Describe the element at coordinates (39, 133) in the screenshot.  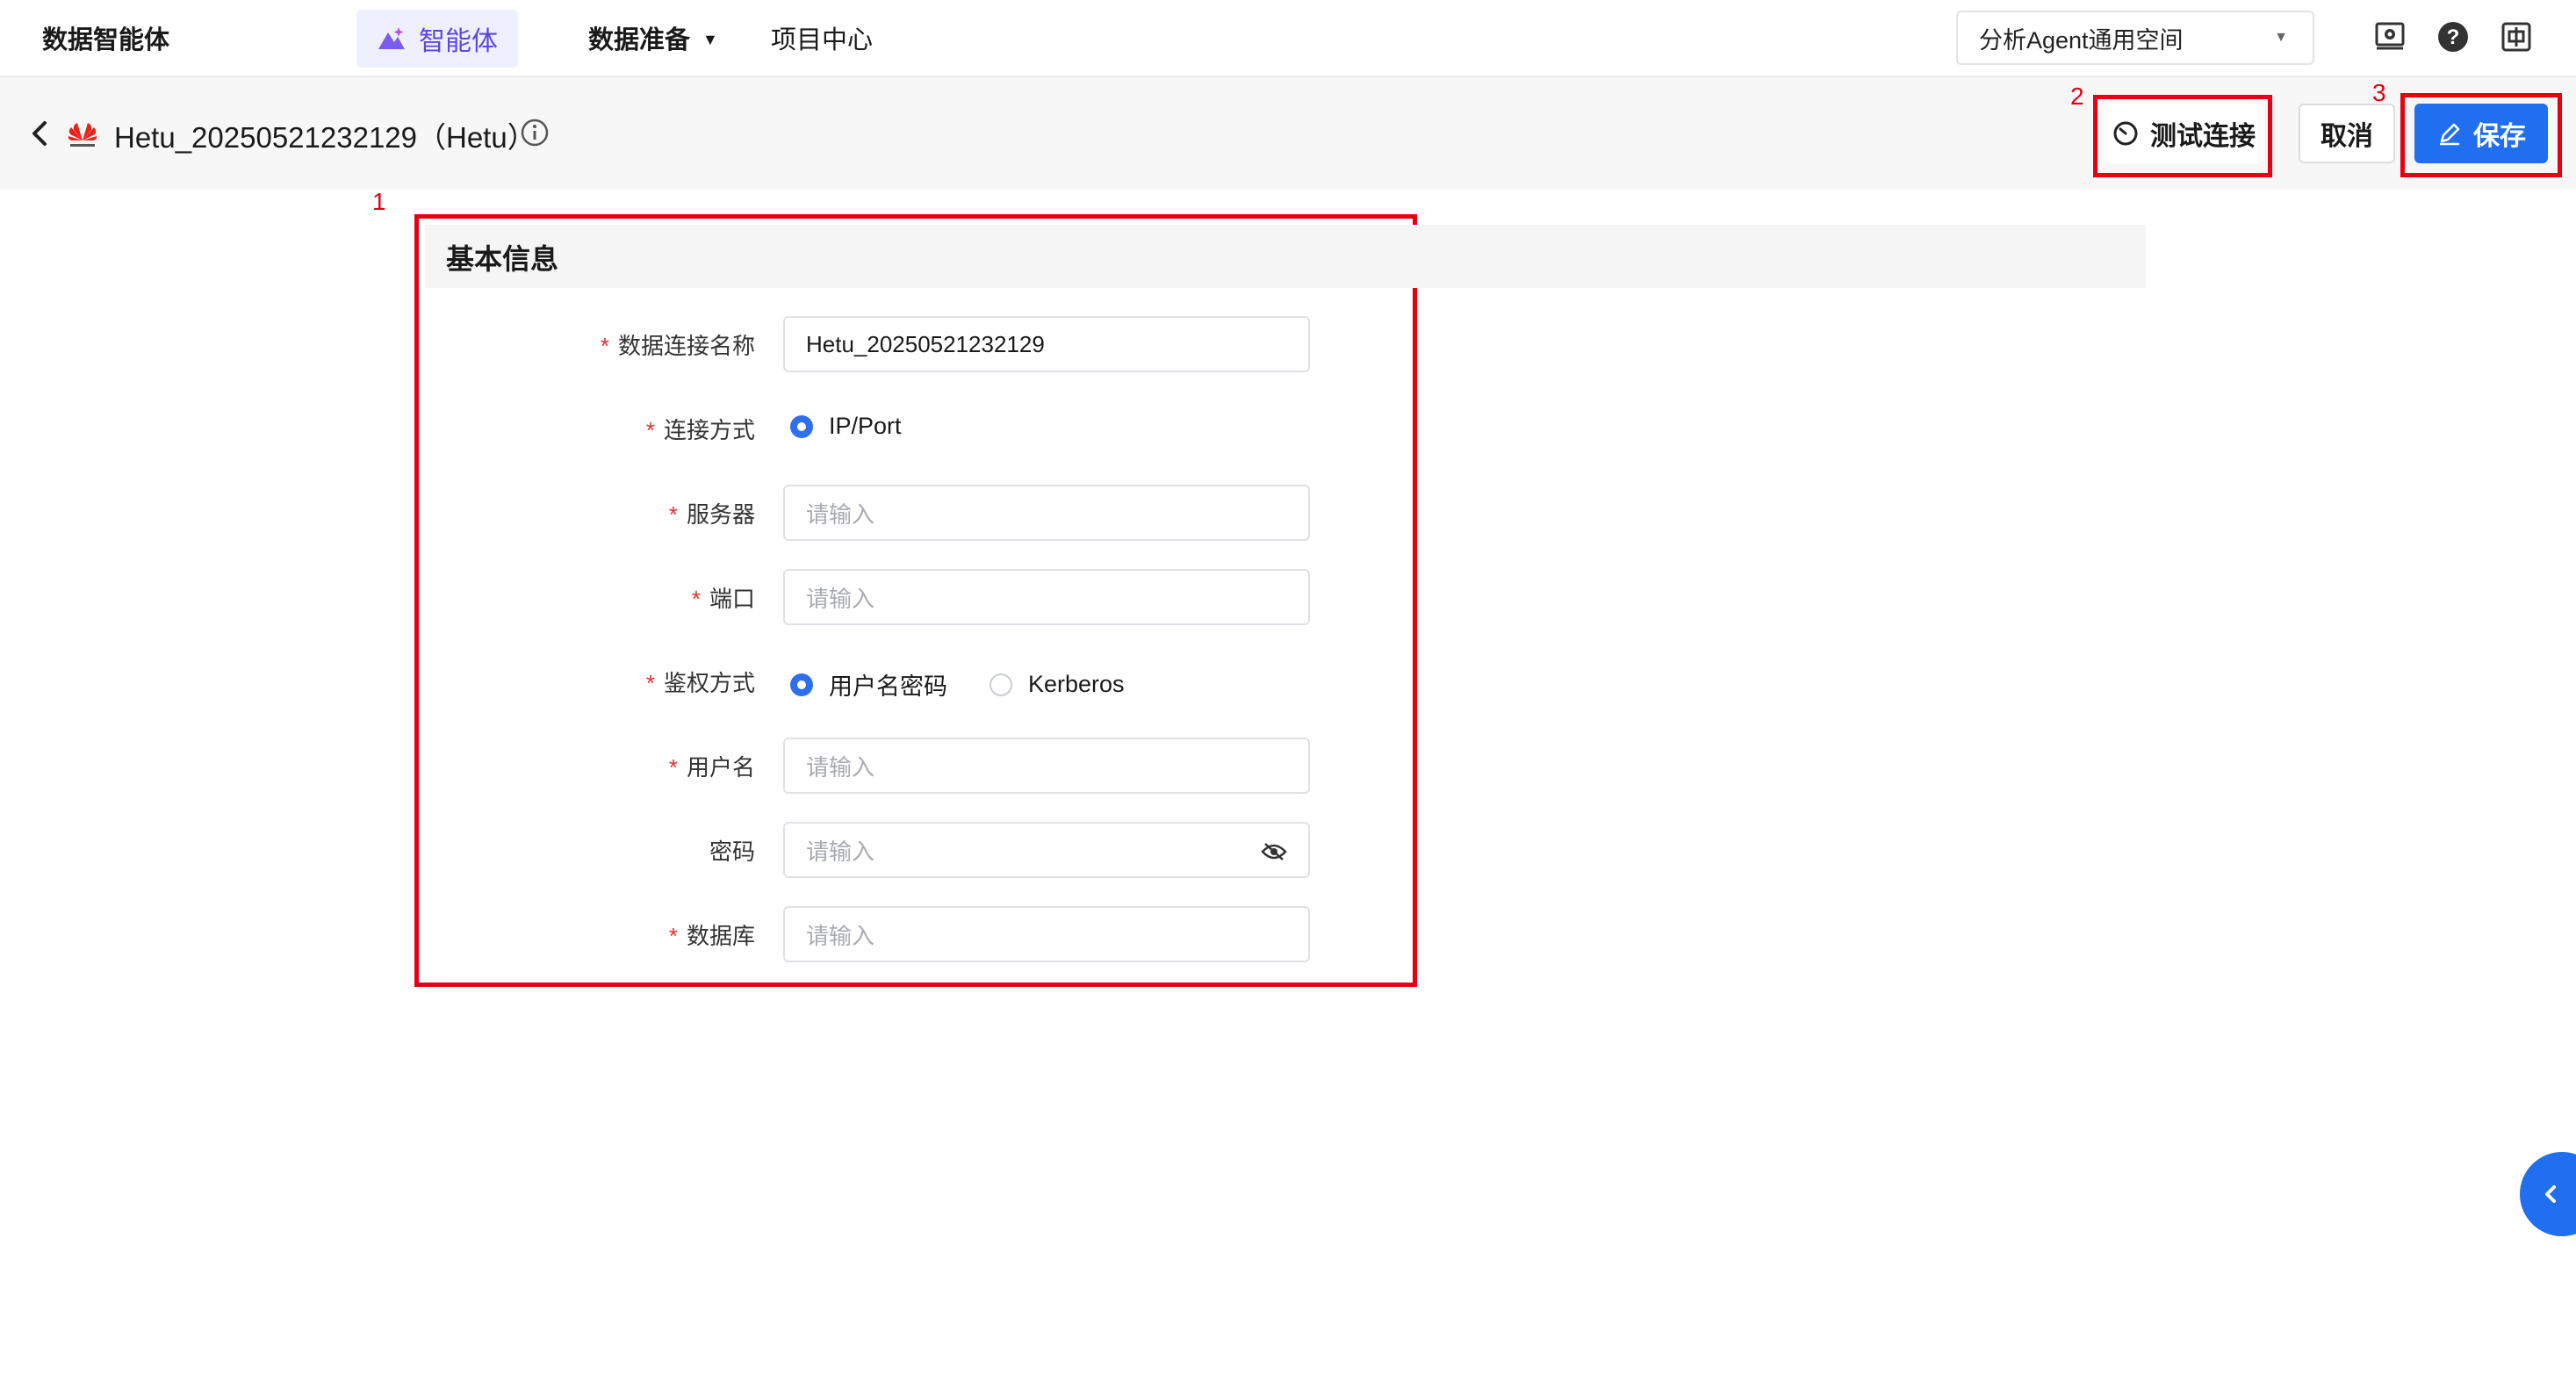
I see `back-arrow-icon` at that location.